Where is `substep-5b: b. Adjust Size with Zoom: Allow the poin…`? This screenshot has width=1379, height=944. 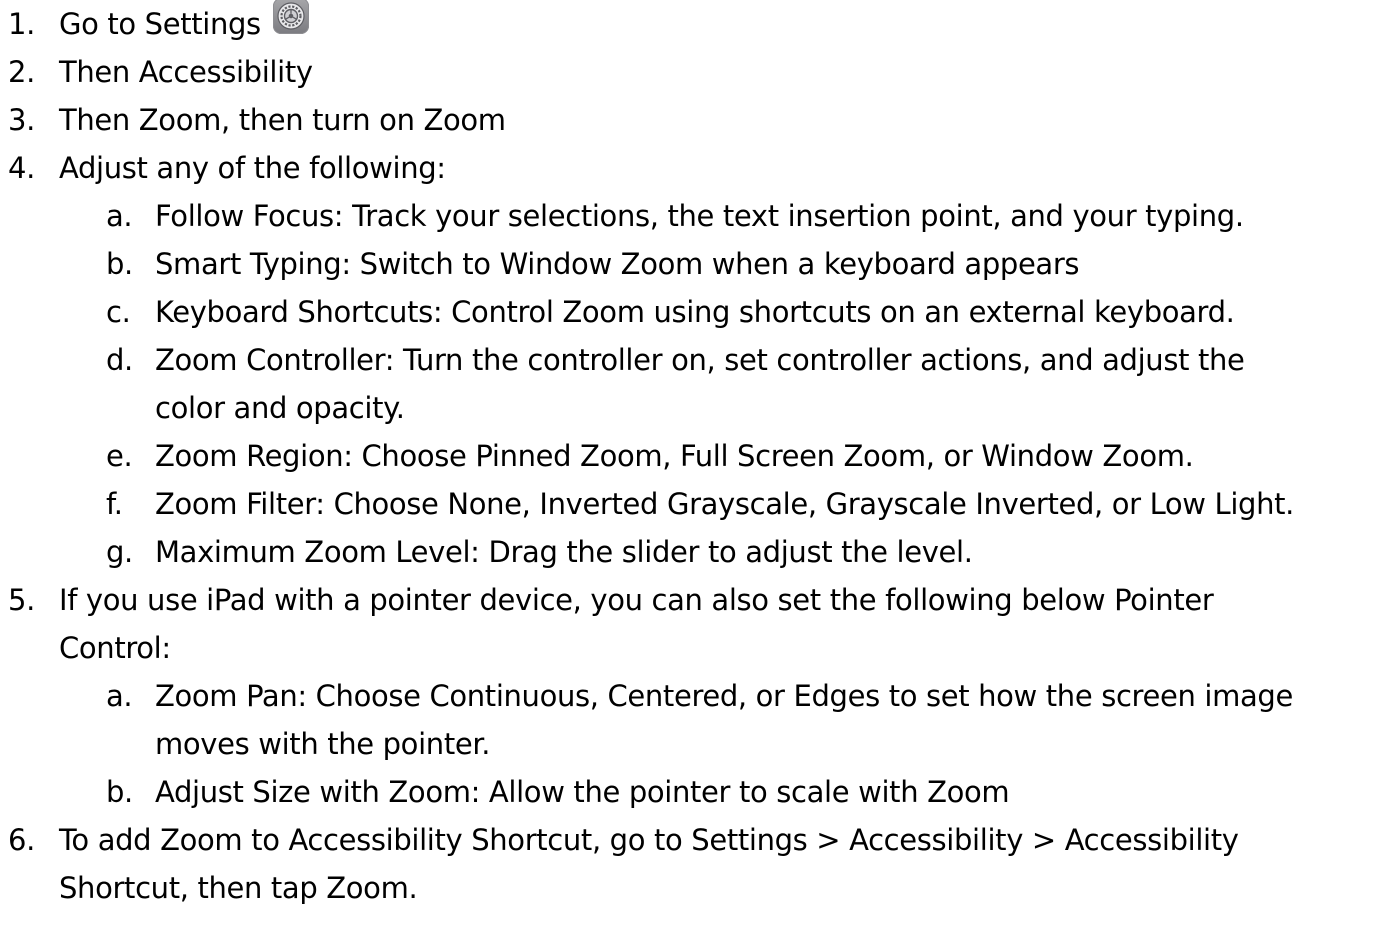
substep-5b: b. Adjust Size with Zoom: Allow the poin… is located at coordinates (689, 792).